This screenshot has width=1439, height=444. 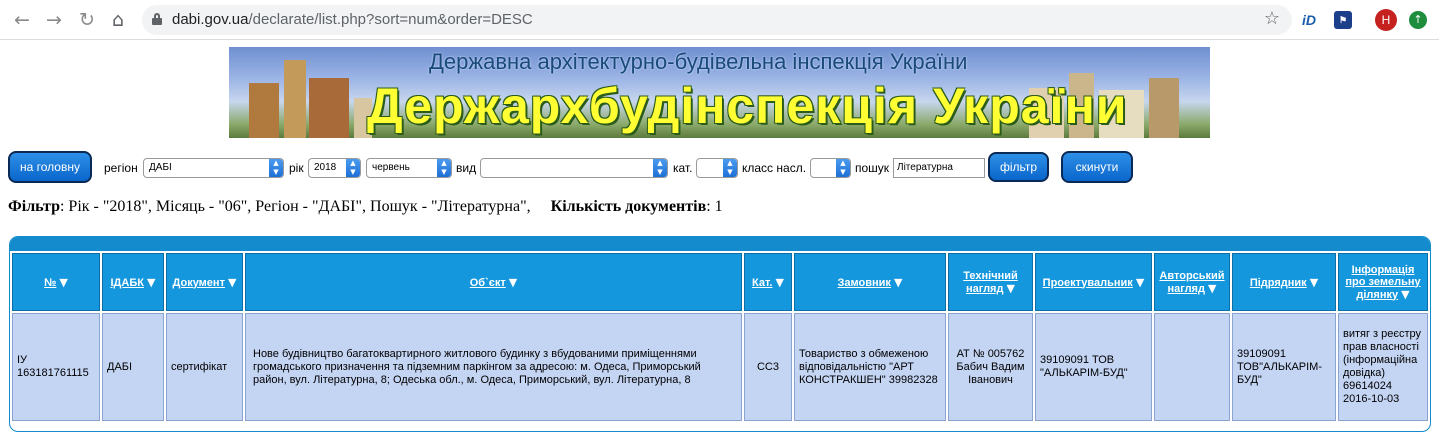 I want to click on col-header-land-label-3: ділянку, so click(x=1377, y=295).